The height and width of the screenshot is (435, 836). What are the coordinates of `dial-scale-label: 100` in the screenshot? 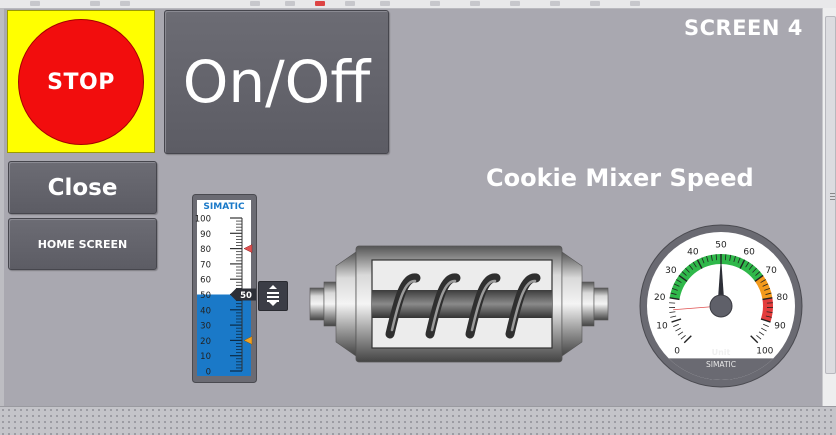 It's located at (764, 351).